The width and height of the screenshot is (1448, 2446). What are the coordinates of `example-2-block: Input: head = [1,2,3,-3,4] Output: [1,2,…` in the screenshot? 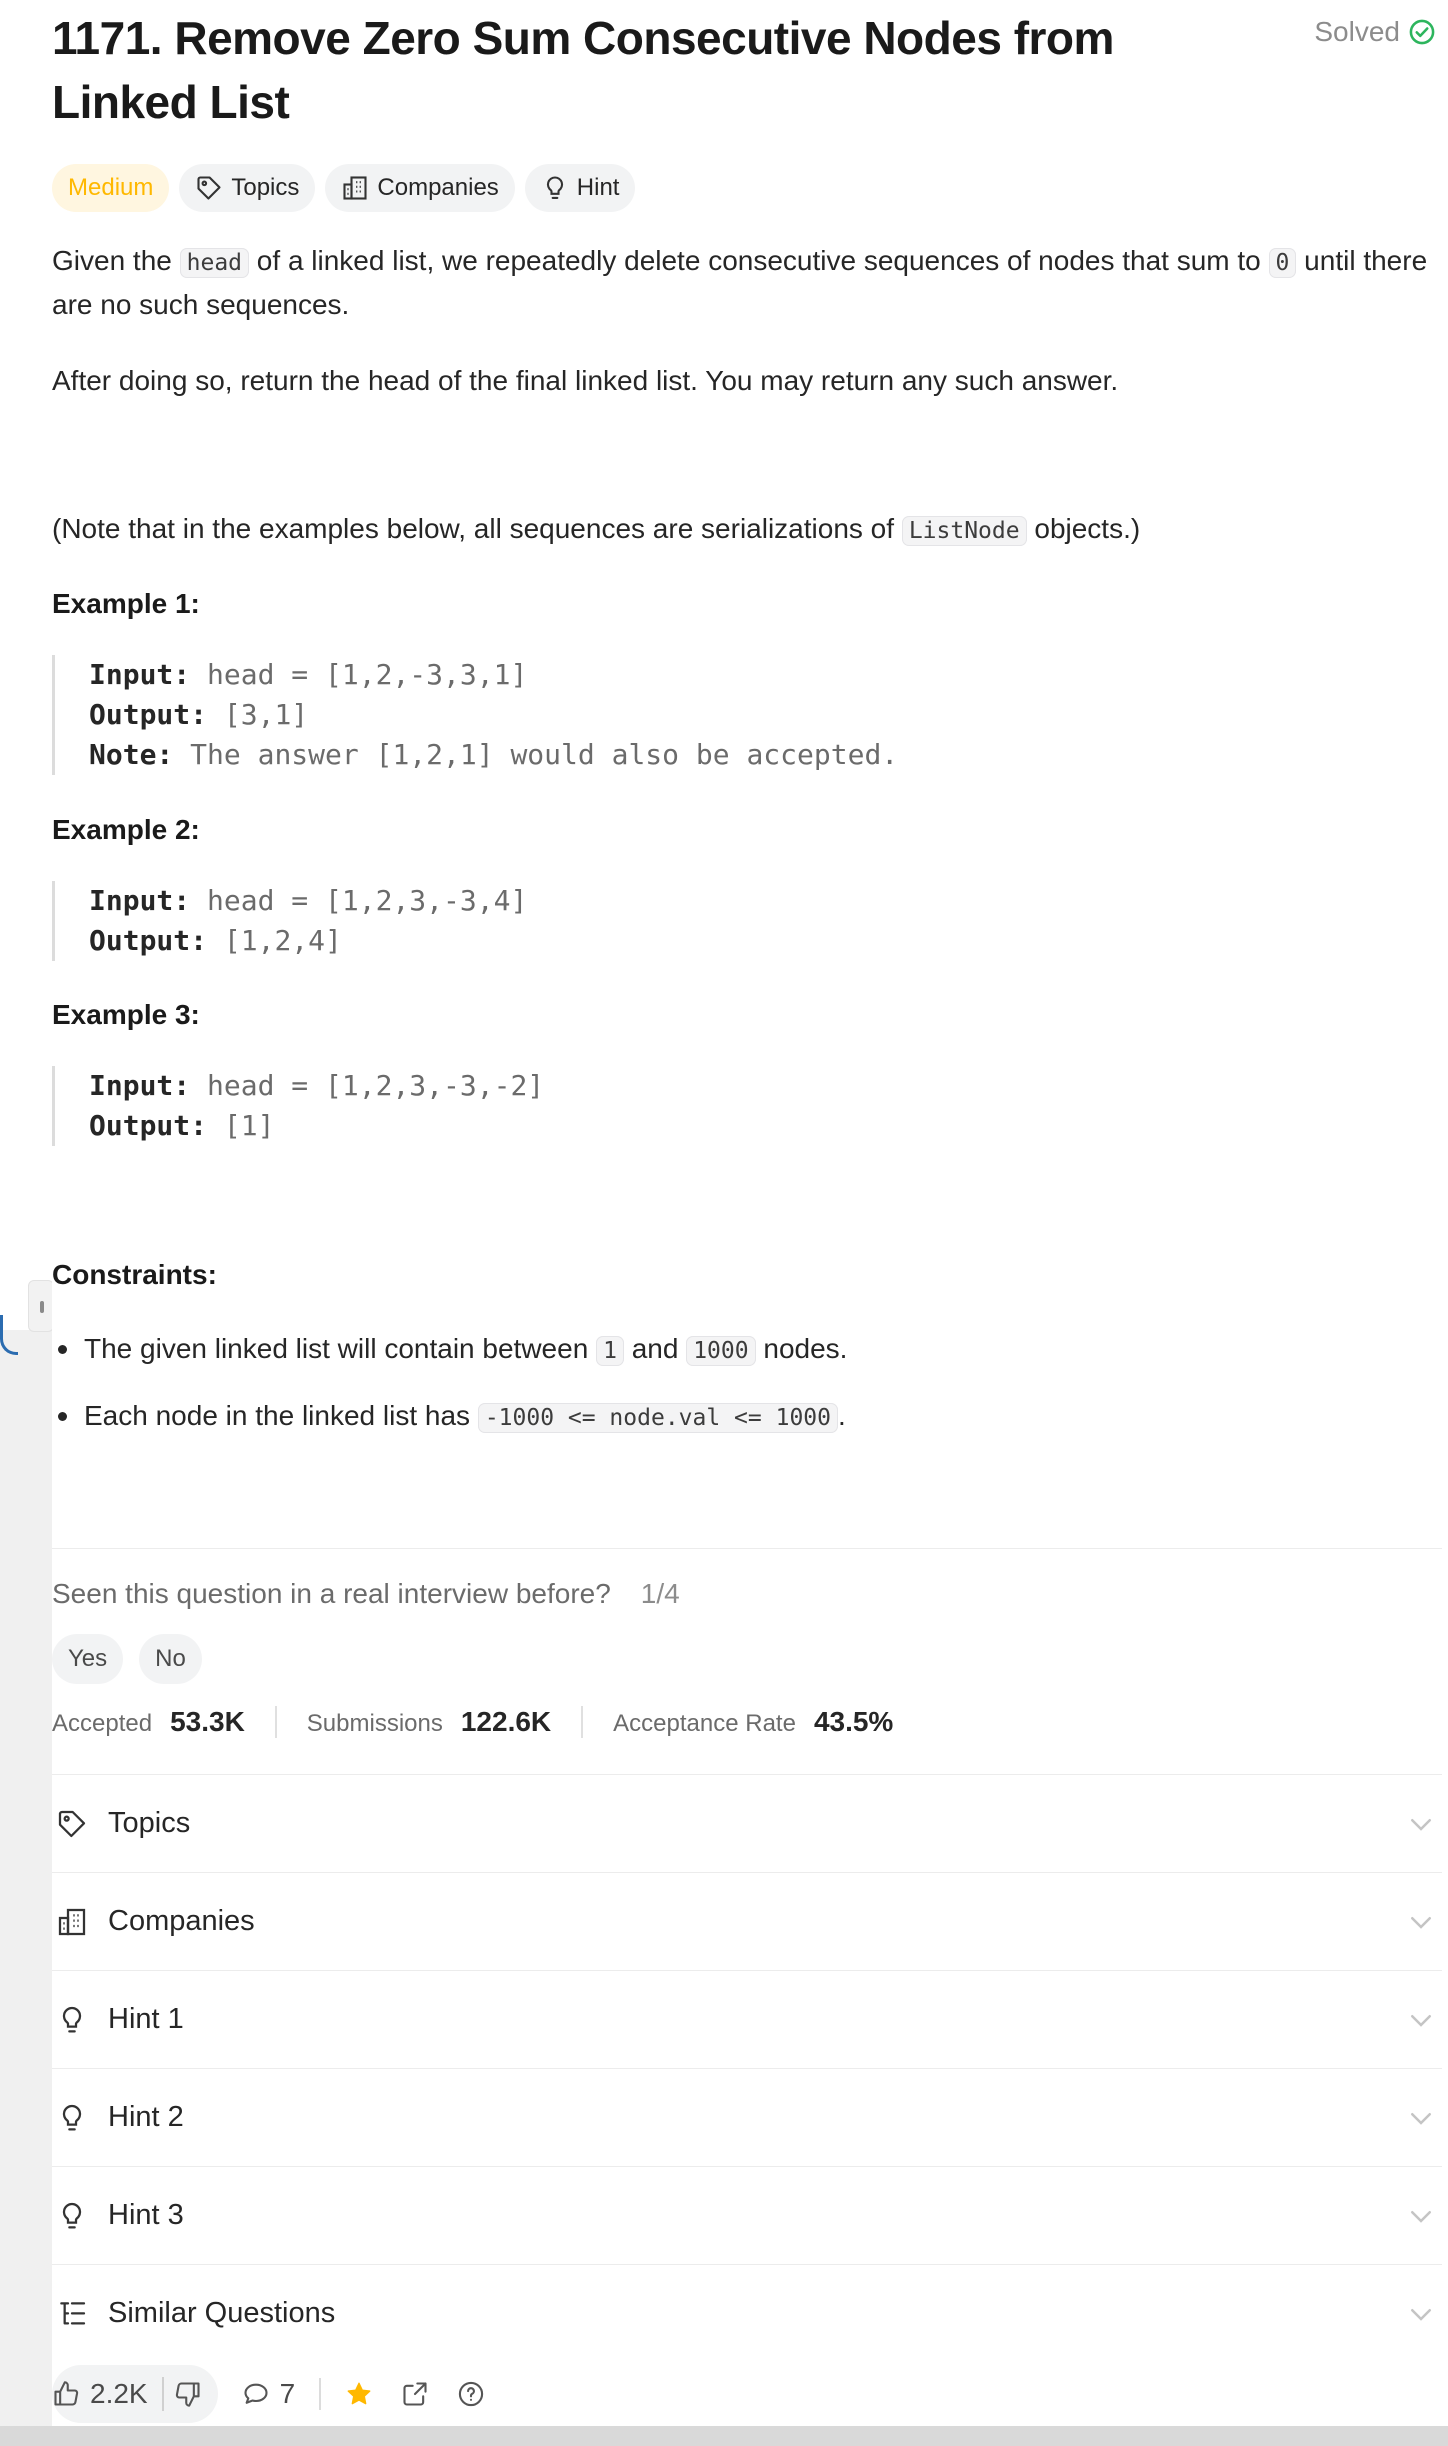 It's located at (289, 921).